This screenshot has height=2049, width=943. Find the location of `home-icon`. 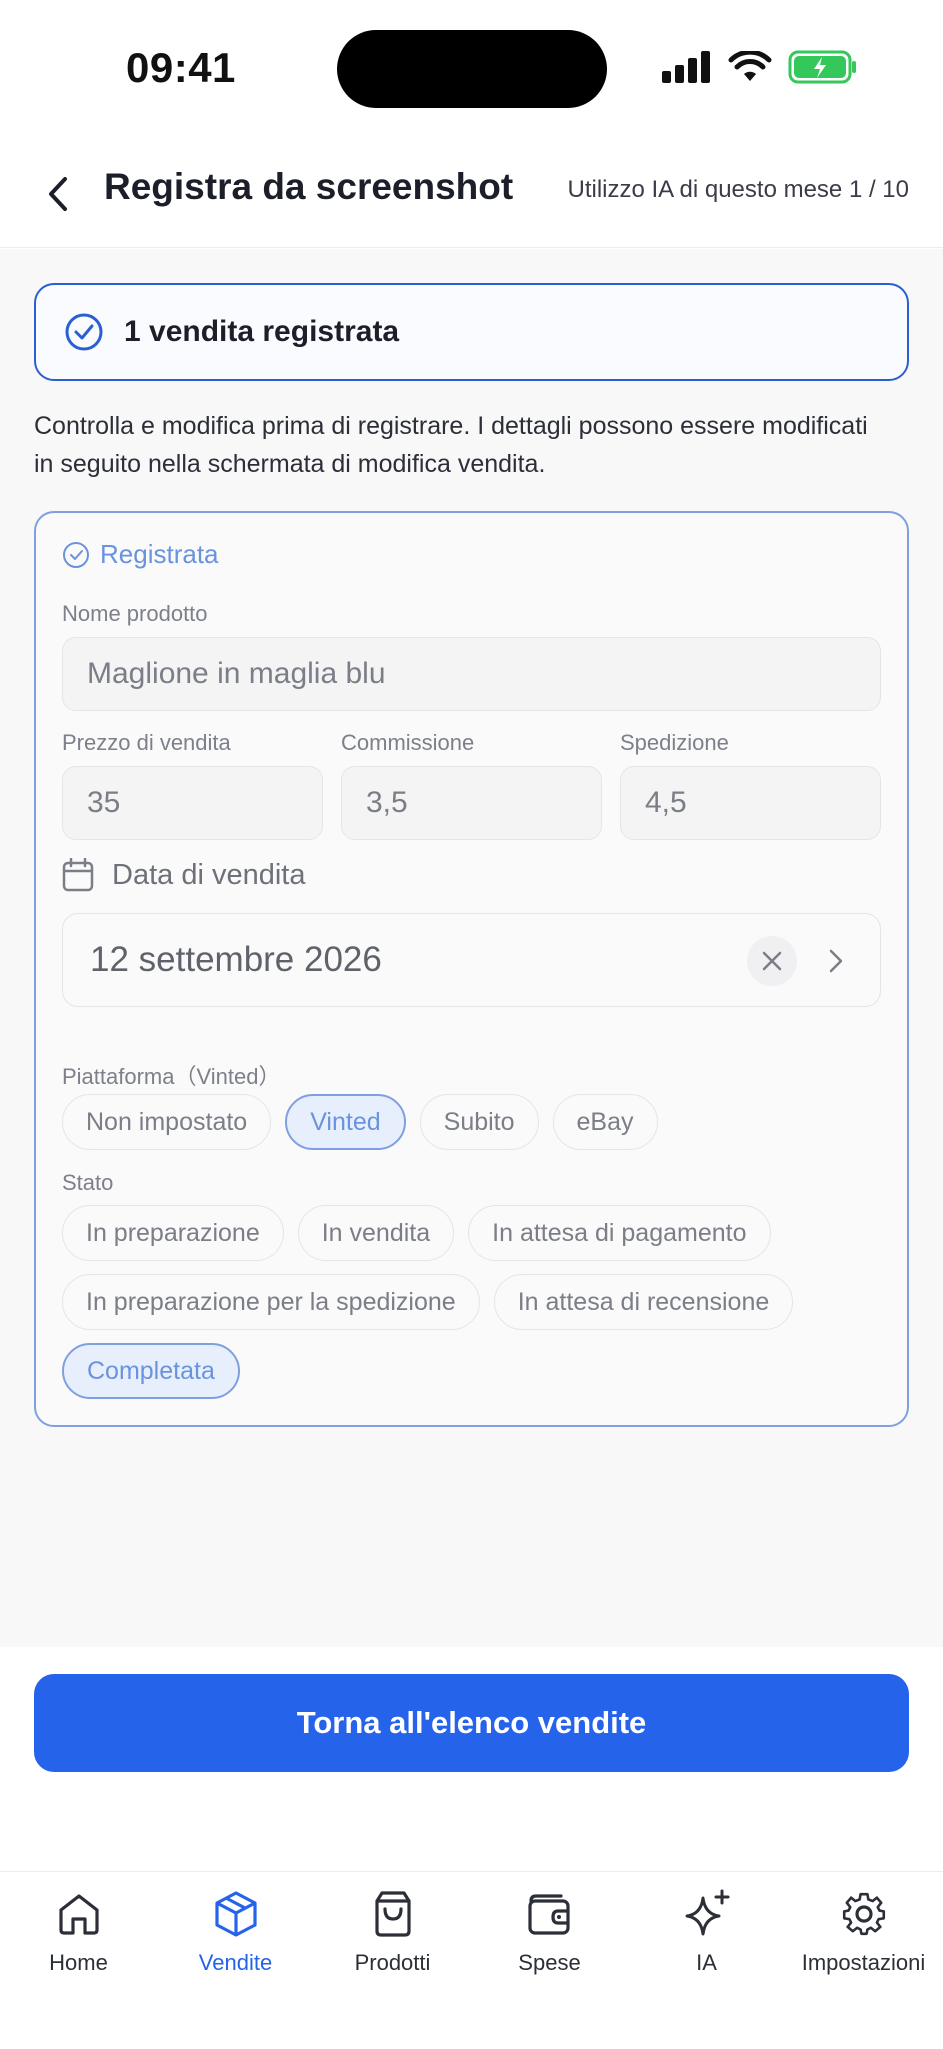

home-icon is located at coordinates (78, 1914).